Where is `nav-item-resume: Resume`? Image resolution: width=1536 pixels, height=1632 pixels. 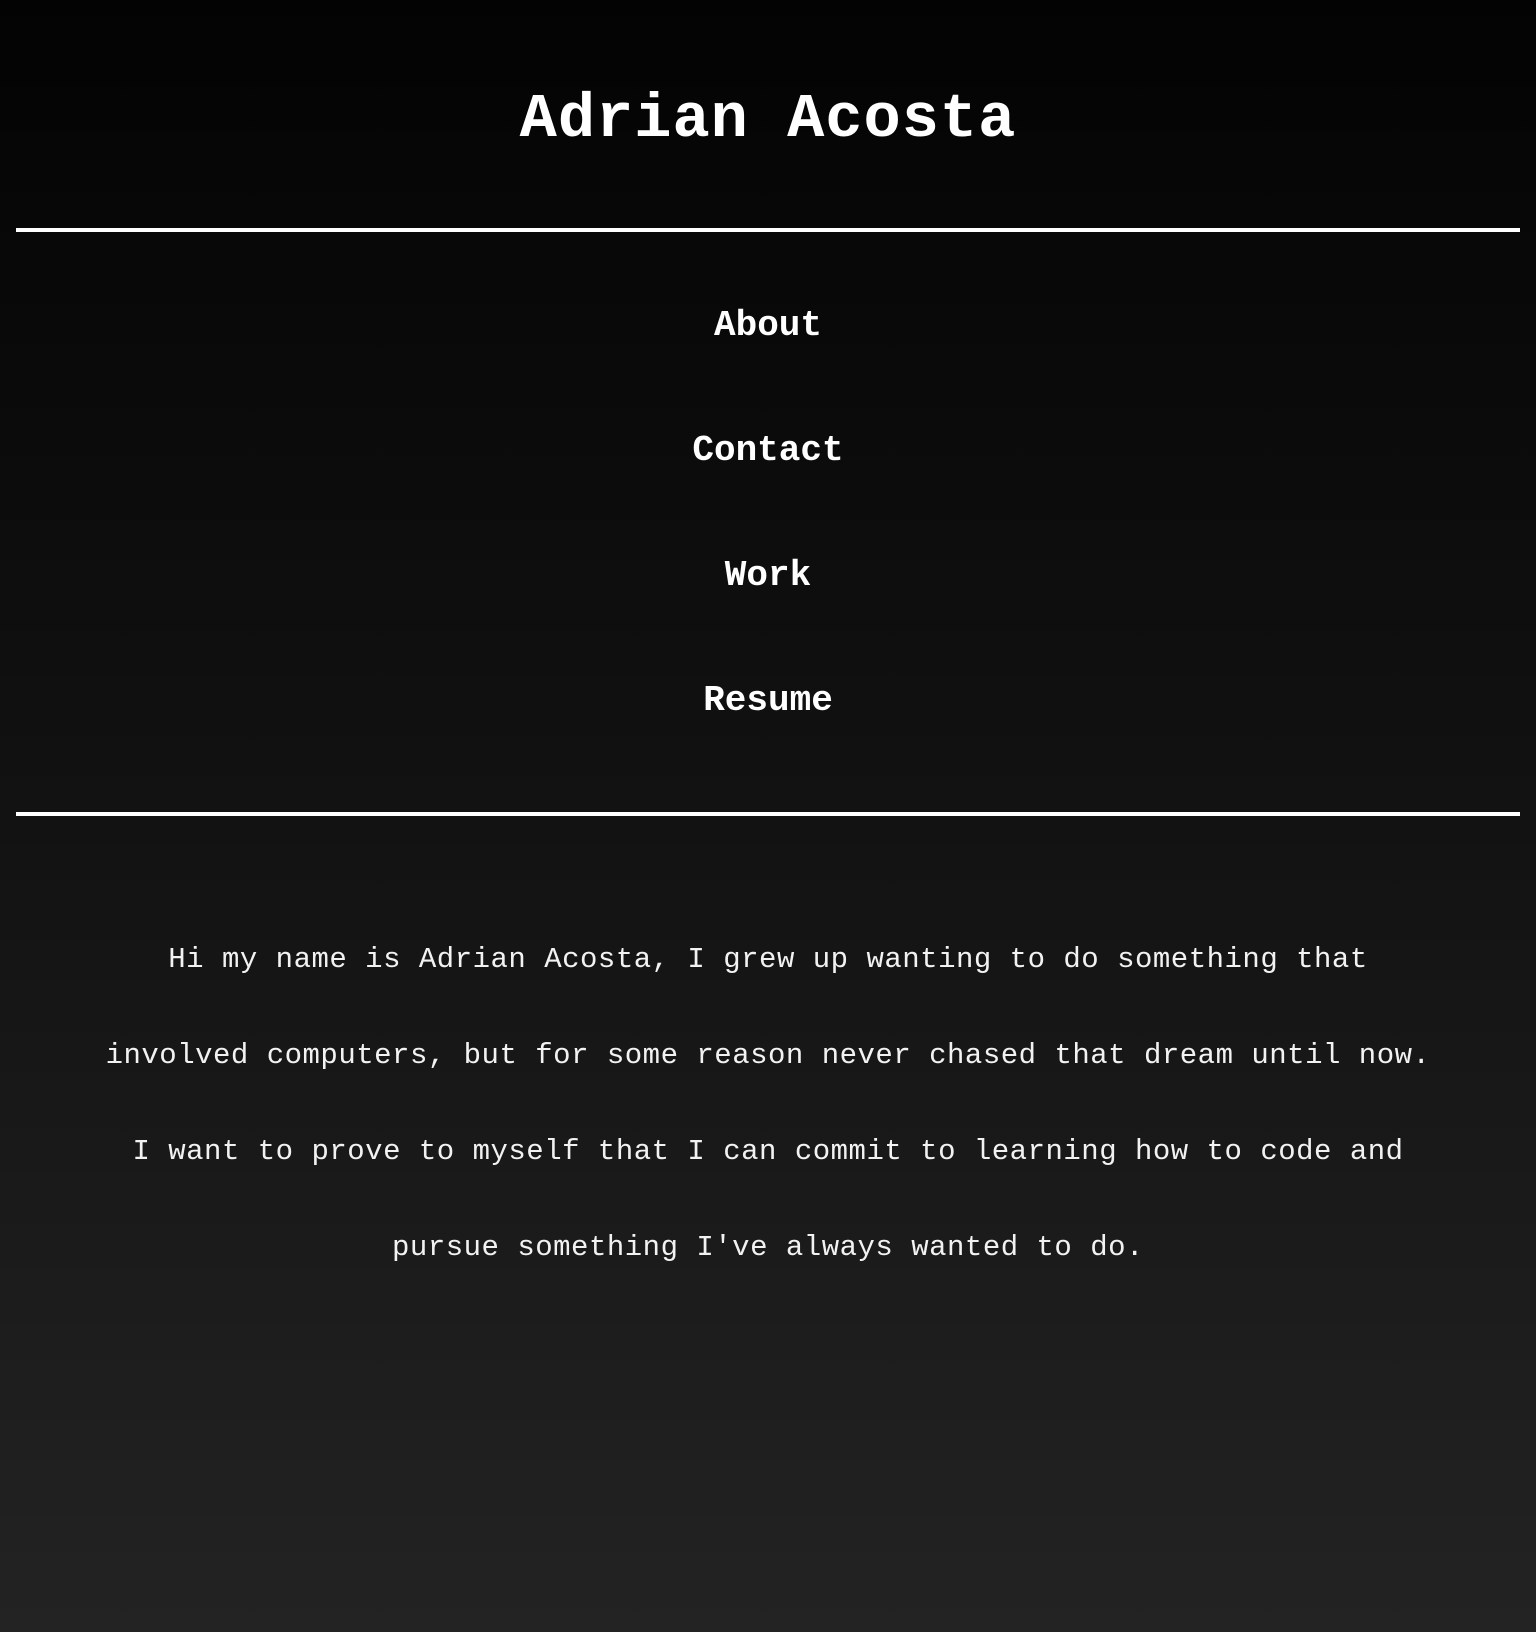 nav-item-resume: Resume is located at coordinates (768, 741).